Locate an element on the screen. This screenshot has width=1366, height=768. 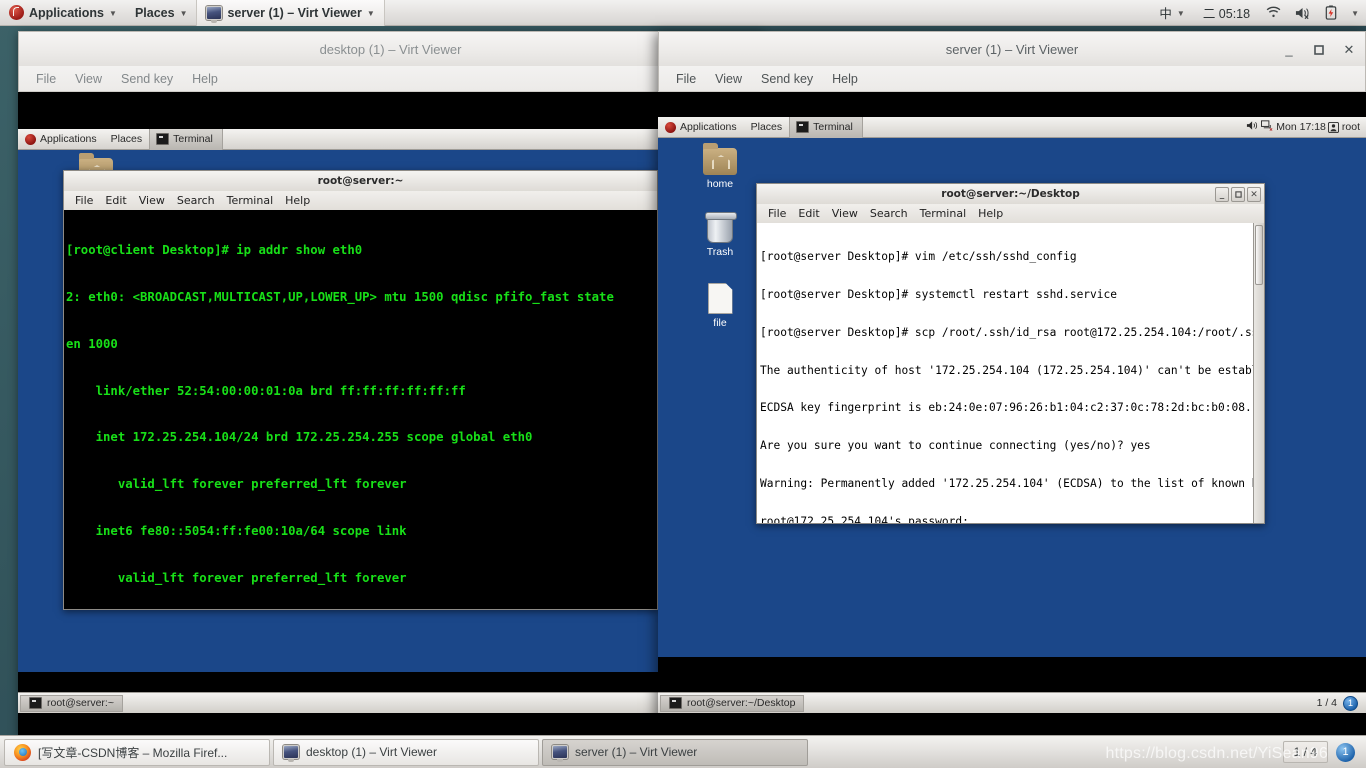
left-term-menu-view: View is located at coordinates (152, 200).